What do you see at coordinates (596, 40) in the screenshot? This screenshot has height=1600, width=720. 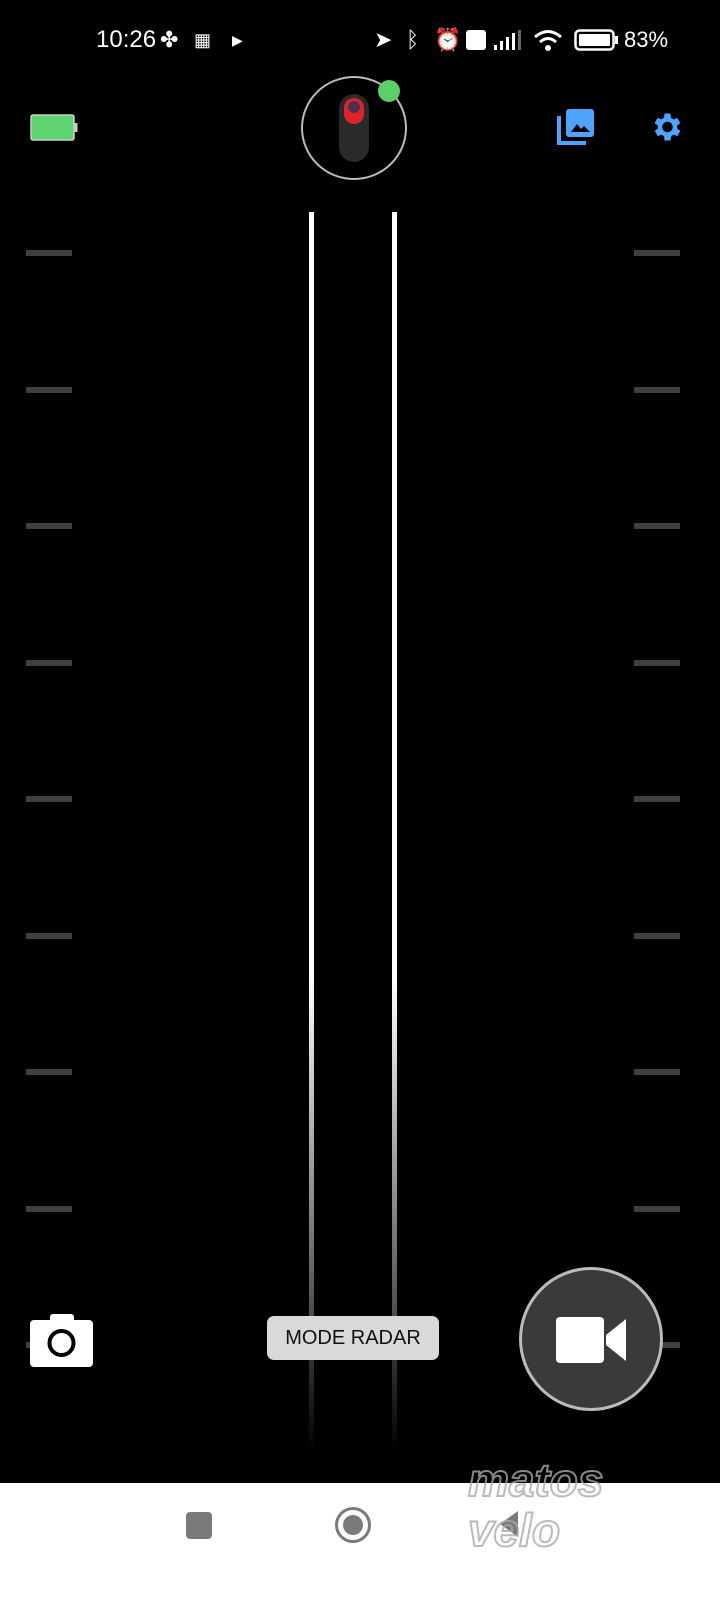 I see `battery-icon` at bounding box center [596, 40].